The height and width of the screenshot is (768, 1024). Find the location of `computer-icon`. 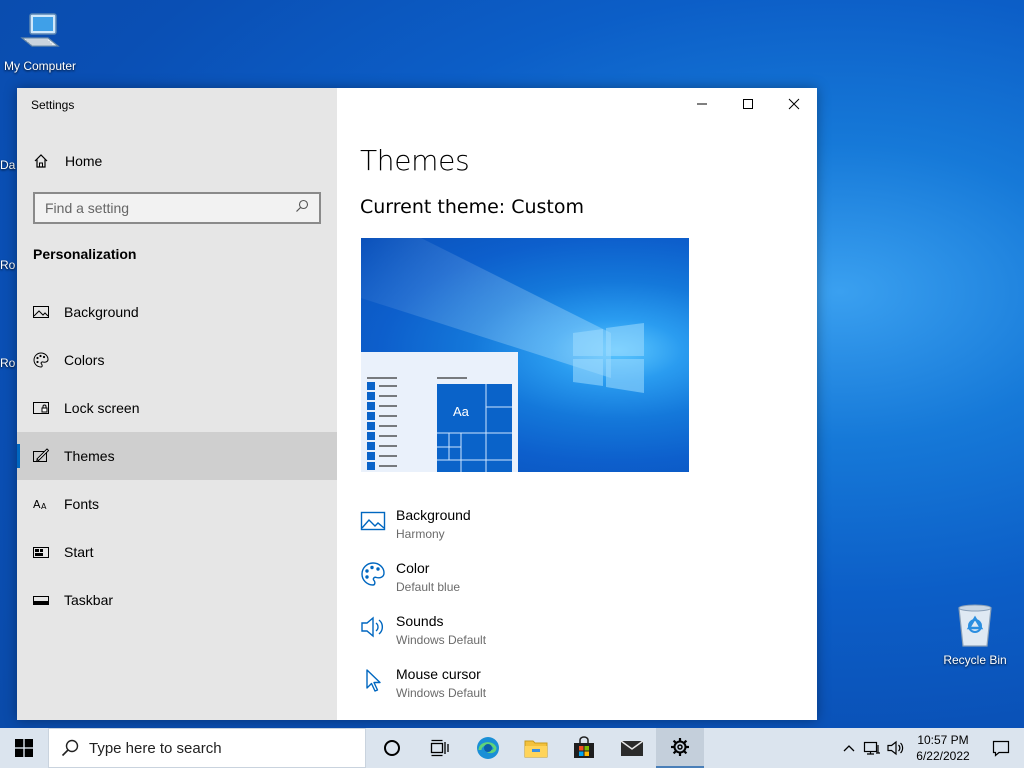

computer-icon is located at coordinates (40, 33).